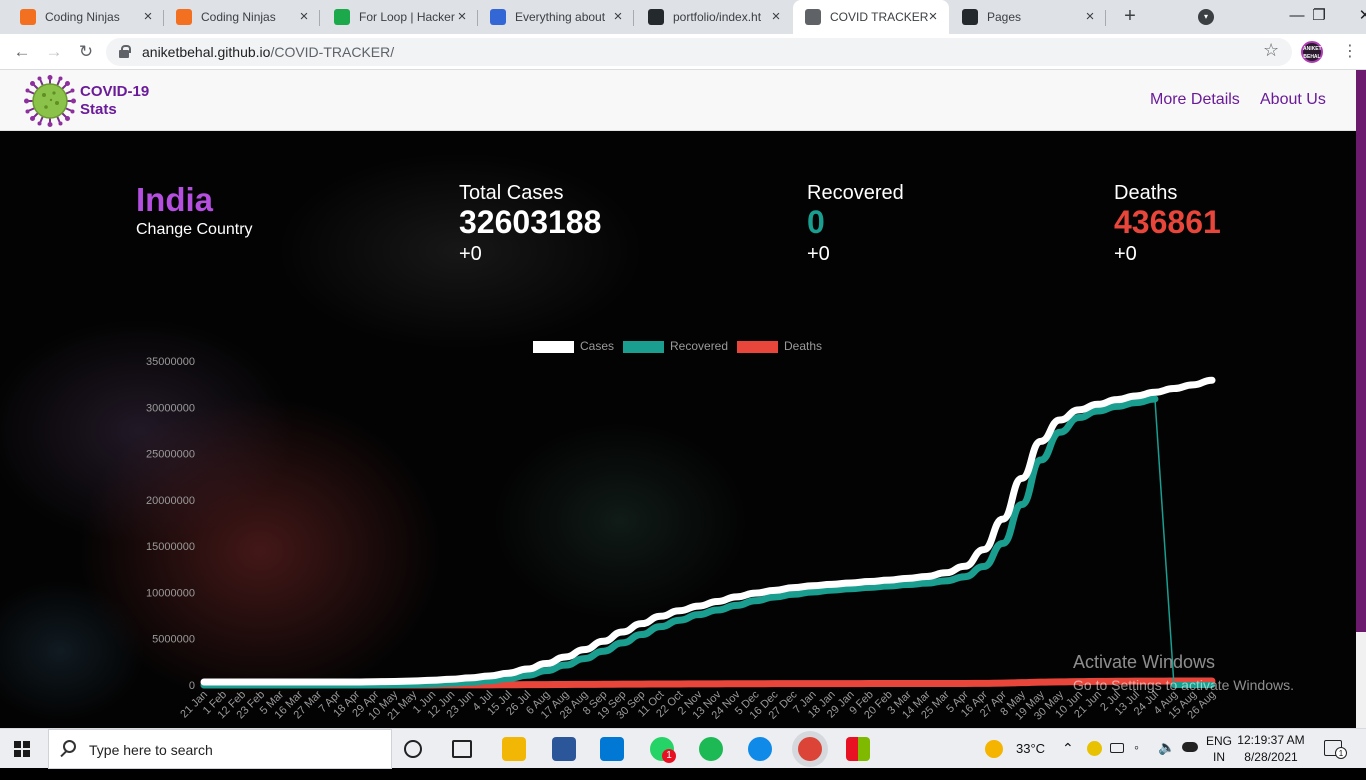  What do you see at coordinates (1271, 757) in the screenshot?
I see `clock-date: 8/28/2021` at bounding box center [1271, 757].